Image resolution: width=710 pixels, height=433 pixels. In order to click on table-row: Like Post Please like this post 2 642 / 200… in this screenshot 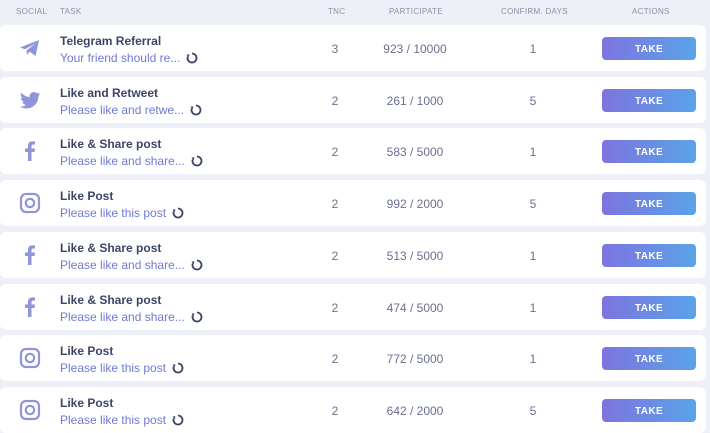, I will do `click(353, 409)`.